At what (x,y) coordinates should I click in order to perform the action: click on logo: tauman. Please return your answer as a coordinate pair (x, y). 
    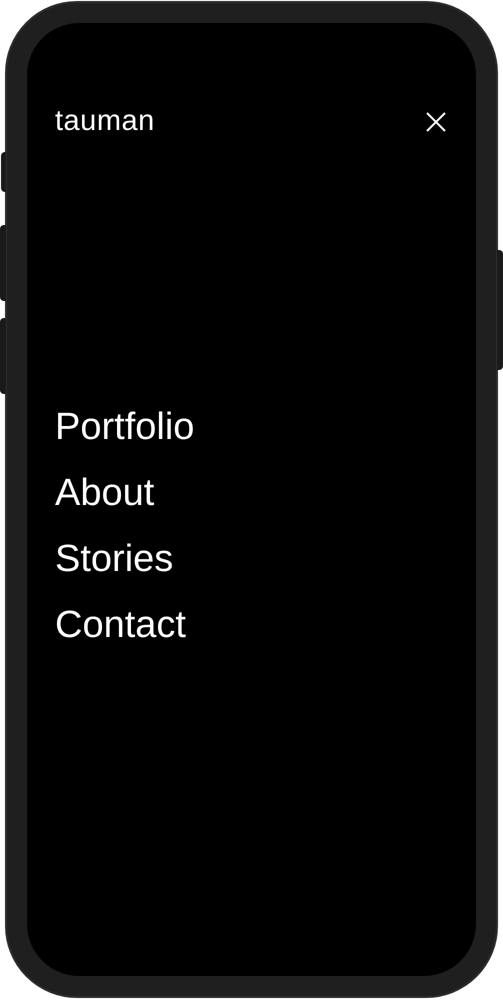
    Looking at the image, I should click on (105, 121).